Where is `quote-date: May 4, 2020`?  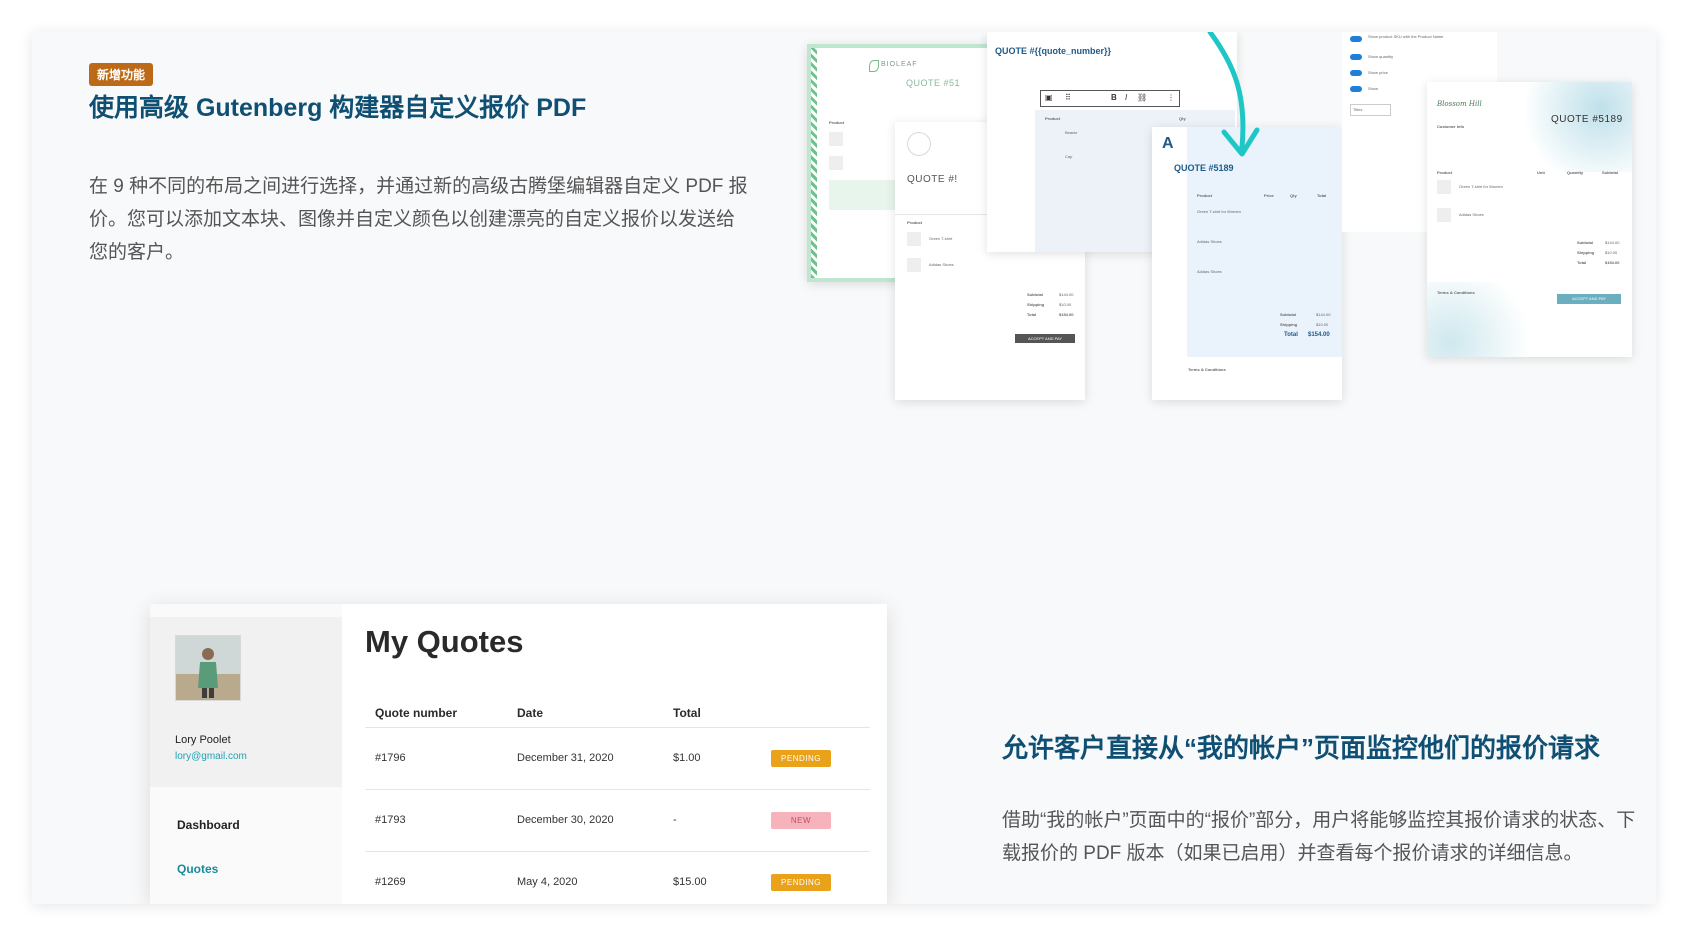
quote-date: May 4, 2020 is located at coordinates (547, 882).